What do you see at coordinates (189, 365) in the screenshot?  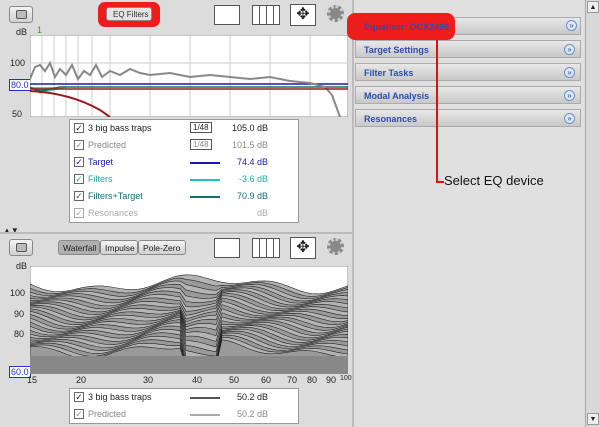 I see `waterfall-floor` at bounding box center [189, 365].